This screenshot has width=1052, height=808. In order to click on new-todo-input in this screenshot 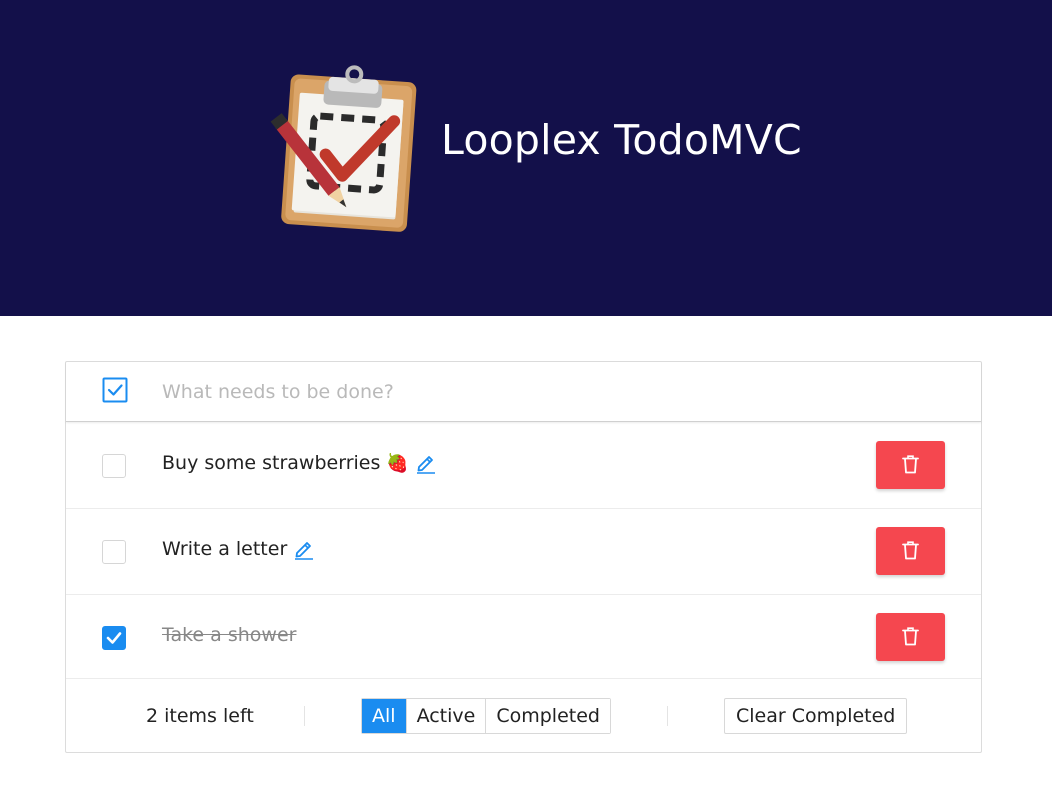, I will do `click(552, 392)`.